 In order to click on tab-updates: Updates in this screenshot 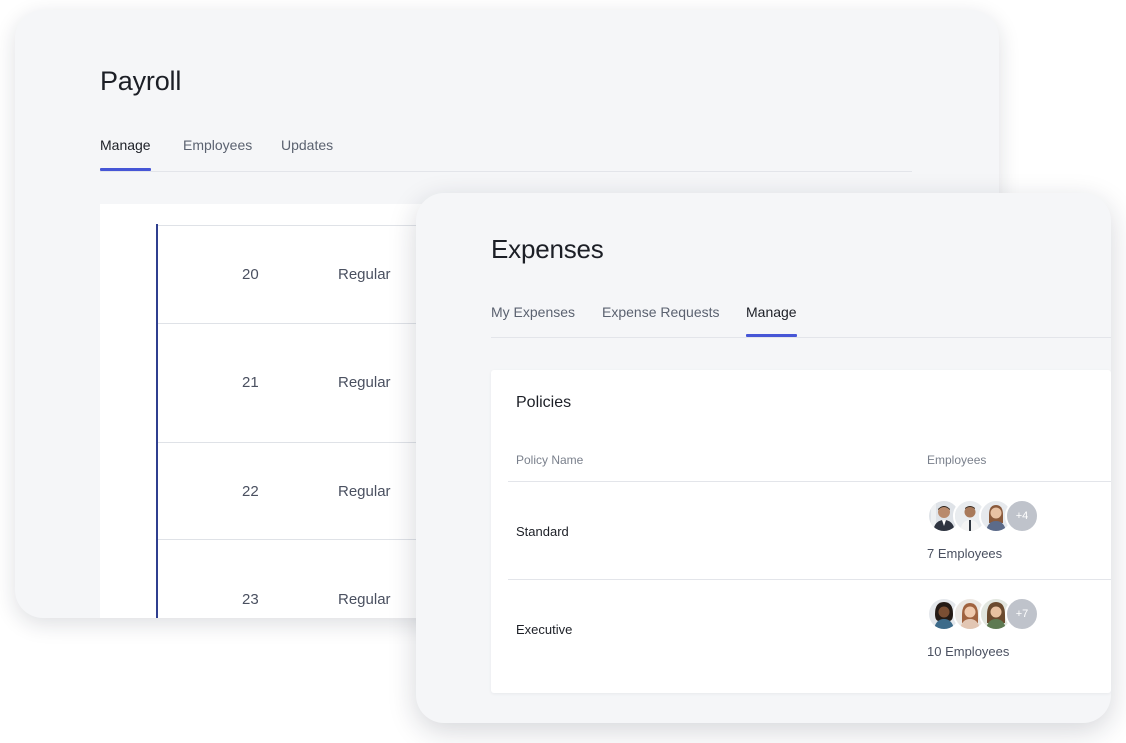, I will do `click(307, 145)`.